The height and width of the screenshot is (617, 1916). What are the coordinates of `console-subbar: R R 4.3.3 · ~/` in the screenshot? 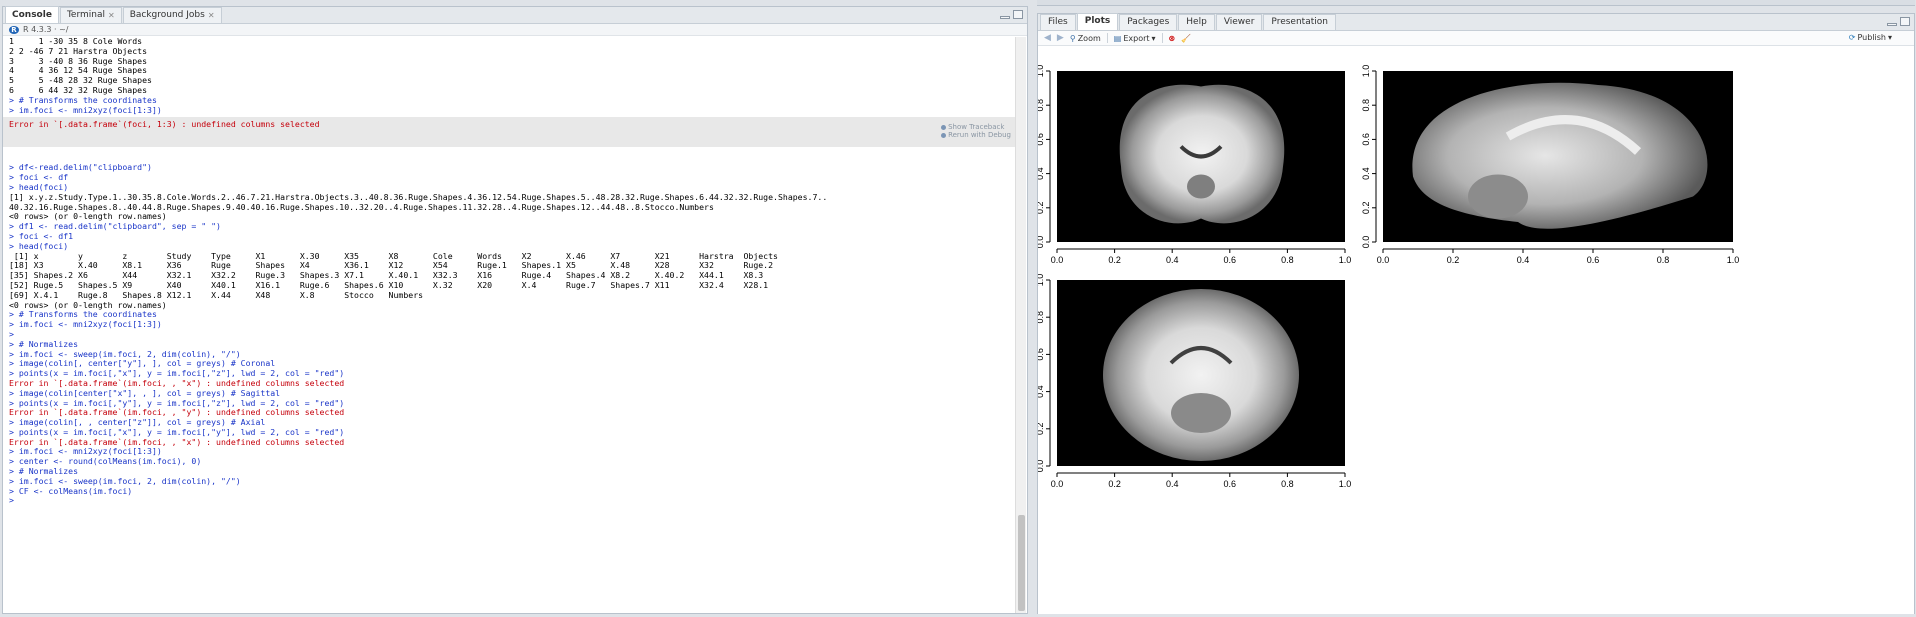 It's located at (515, 30).